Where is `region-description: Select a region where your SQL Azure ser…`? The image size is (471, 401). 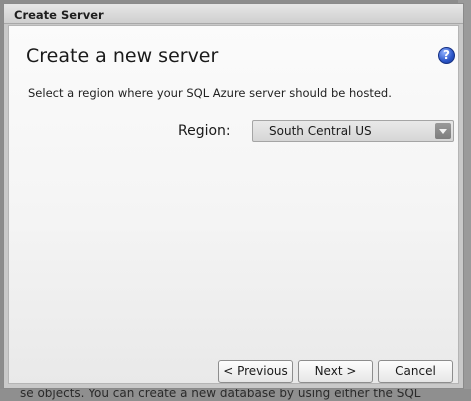 region-description: Select a region where your SQL Azure ser… is located at coordinates (210, 93).